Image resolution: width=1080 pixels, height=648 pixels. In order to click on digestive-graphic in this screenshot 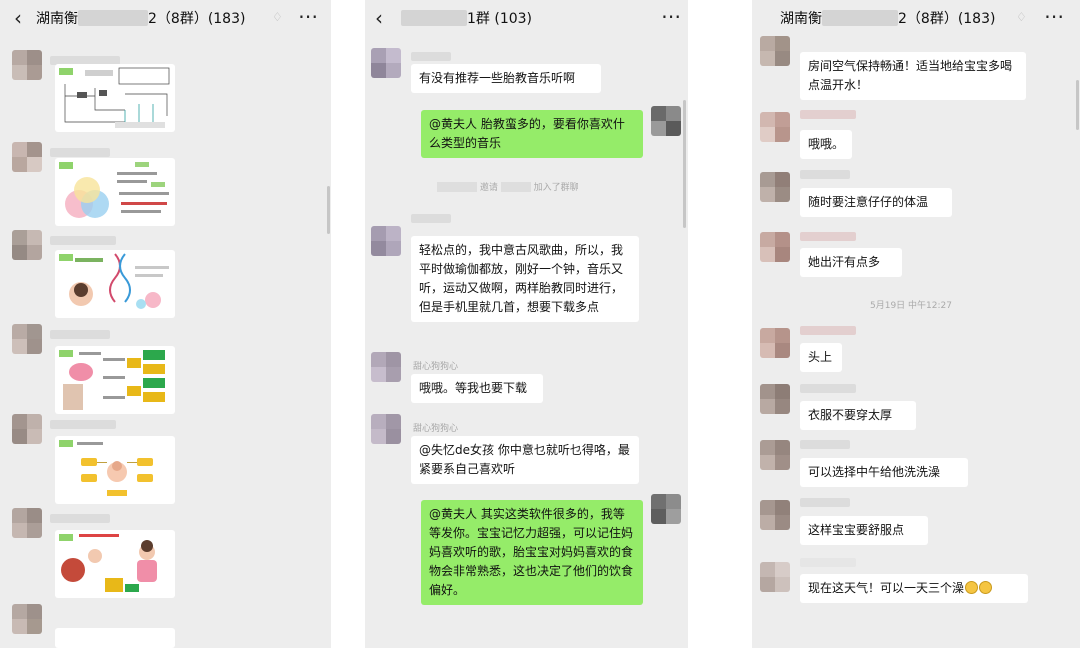, I will do `click(112, 380)`.